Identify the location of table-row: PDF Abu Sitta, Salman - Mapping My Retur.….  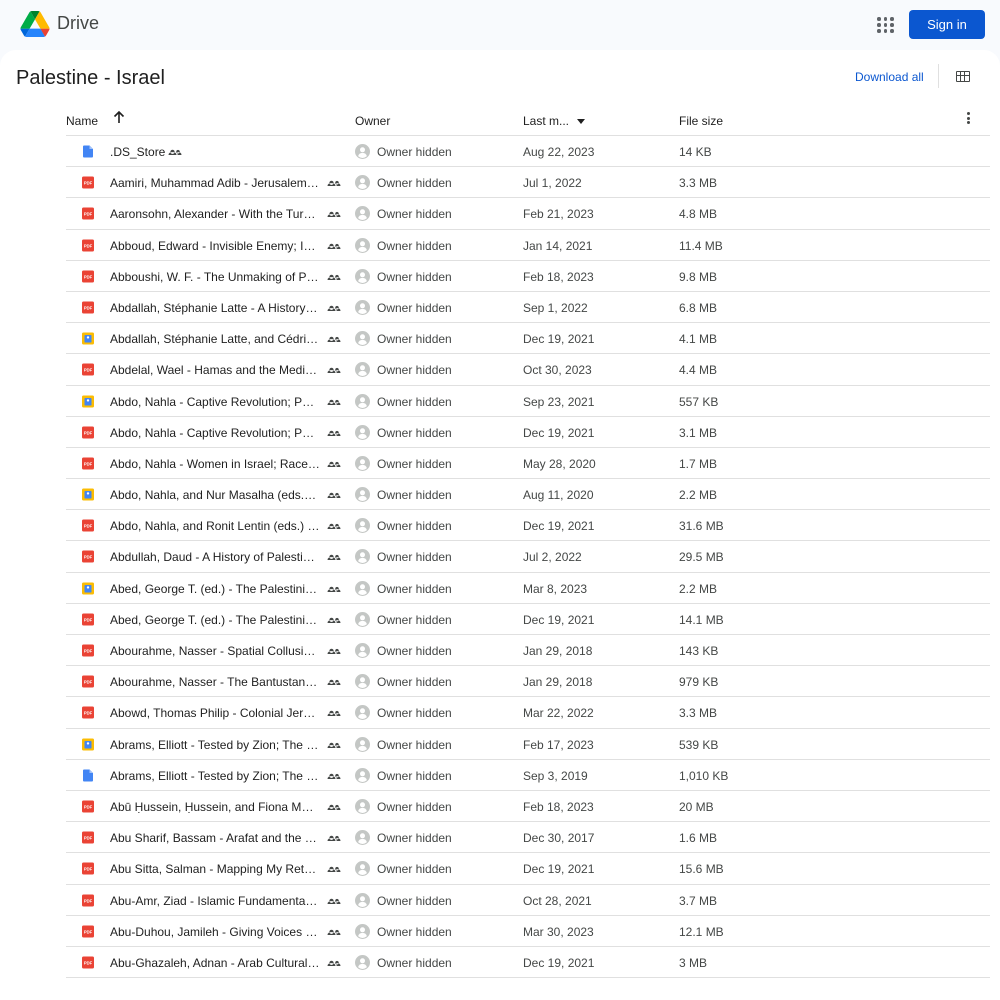
(528, 869).